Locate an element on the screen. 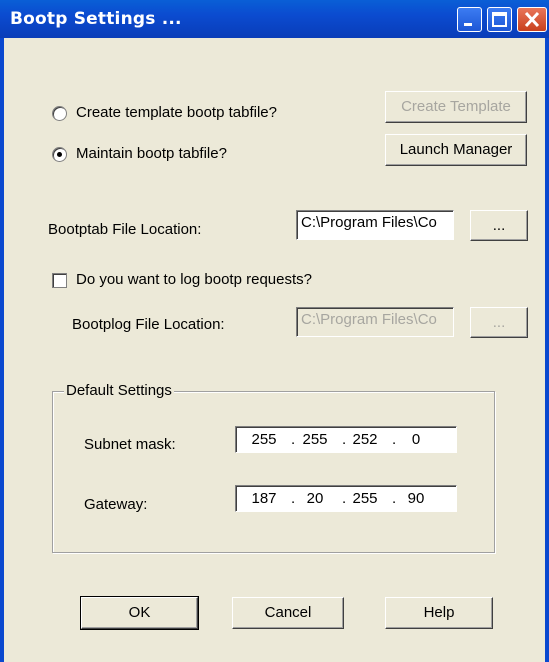  bootptab-path-value: C:\Program Files\Co is located at coordinates (369, 222).